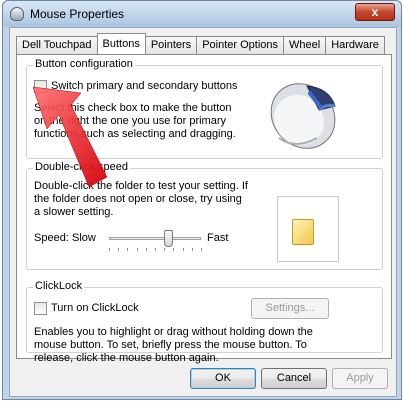 The image size is (404, 401). I want to click on cancel-button: Cancel, so click(294, 378).